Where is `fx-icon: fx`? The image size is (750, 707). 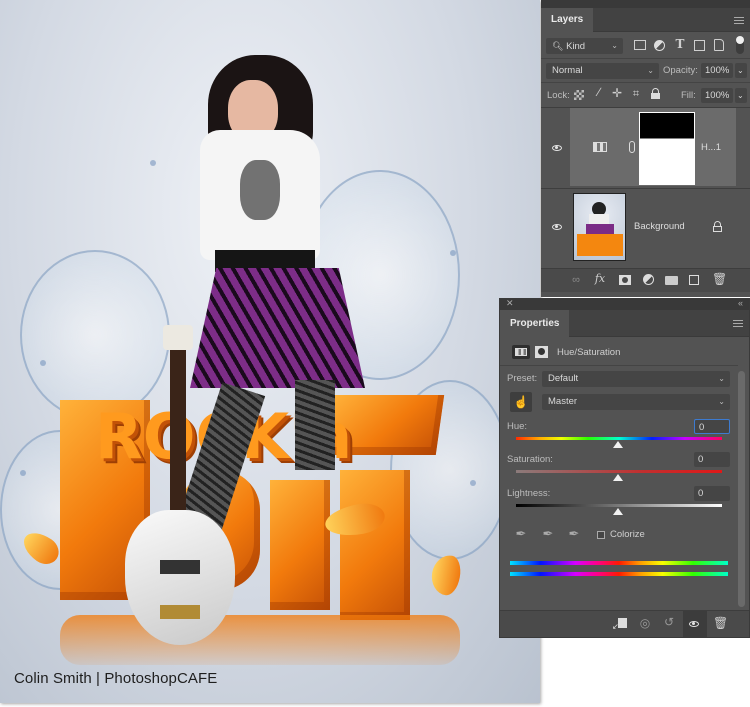
fx-icon: fx is located at coordinates (600, 279).